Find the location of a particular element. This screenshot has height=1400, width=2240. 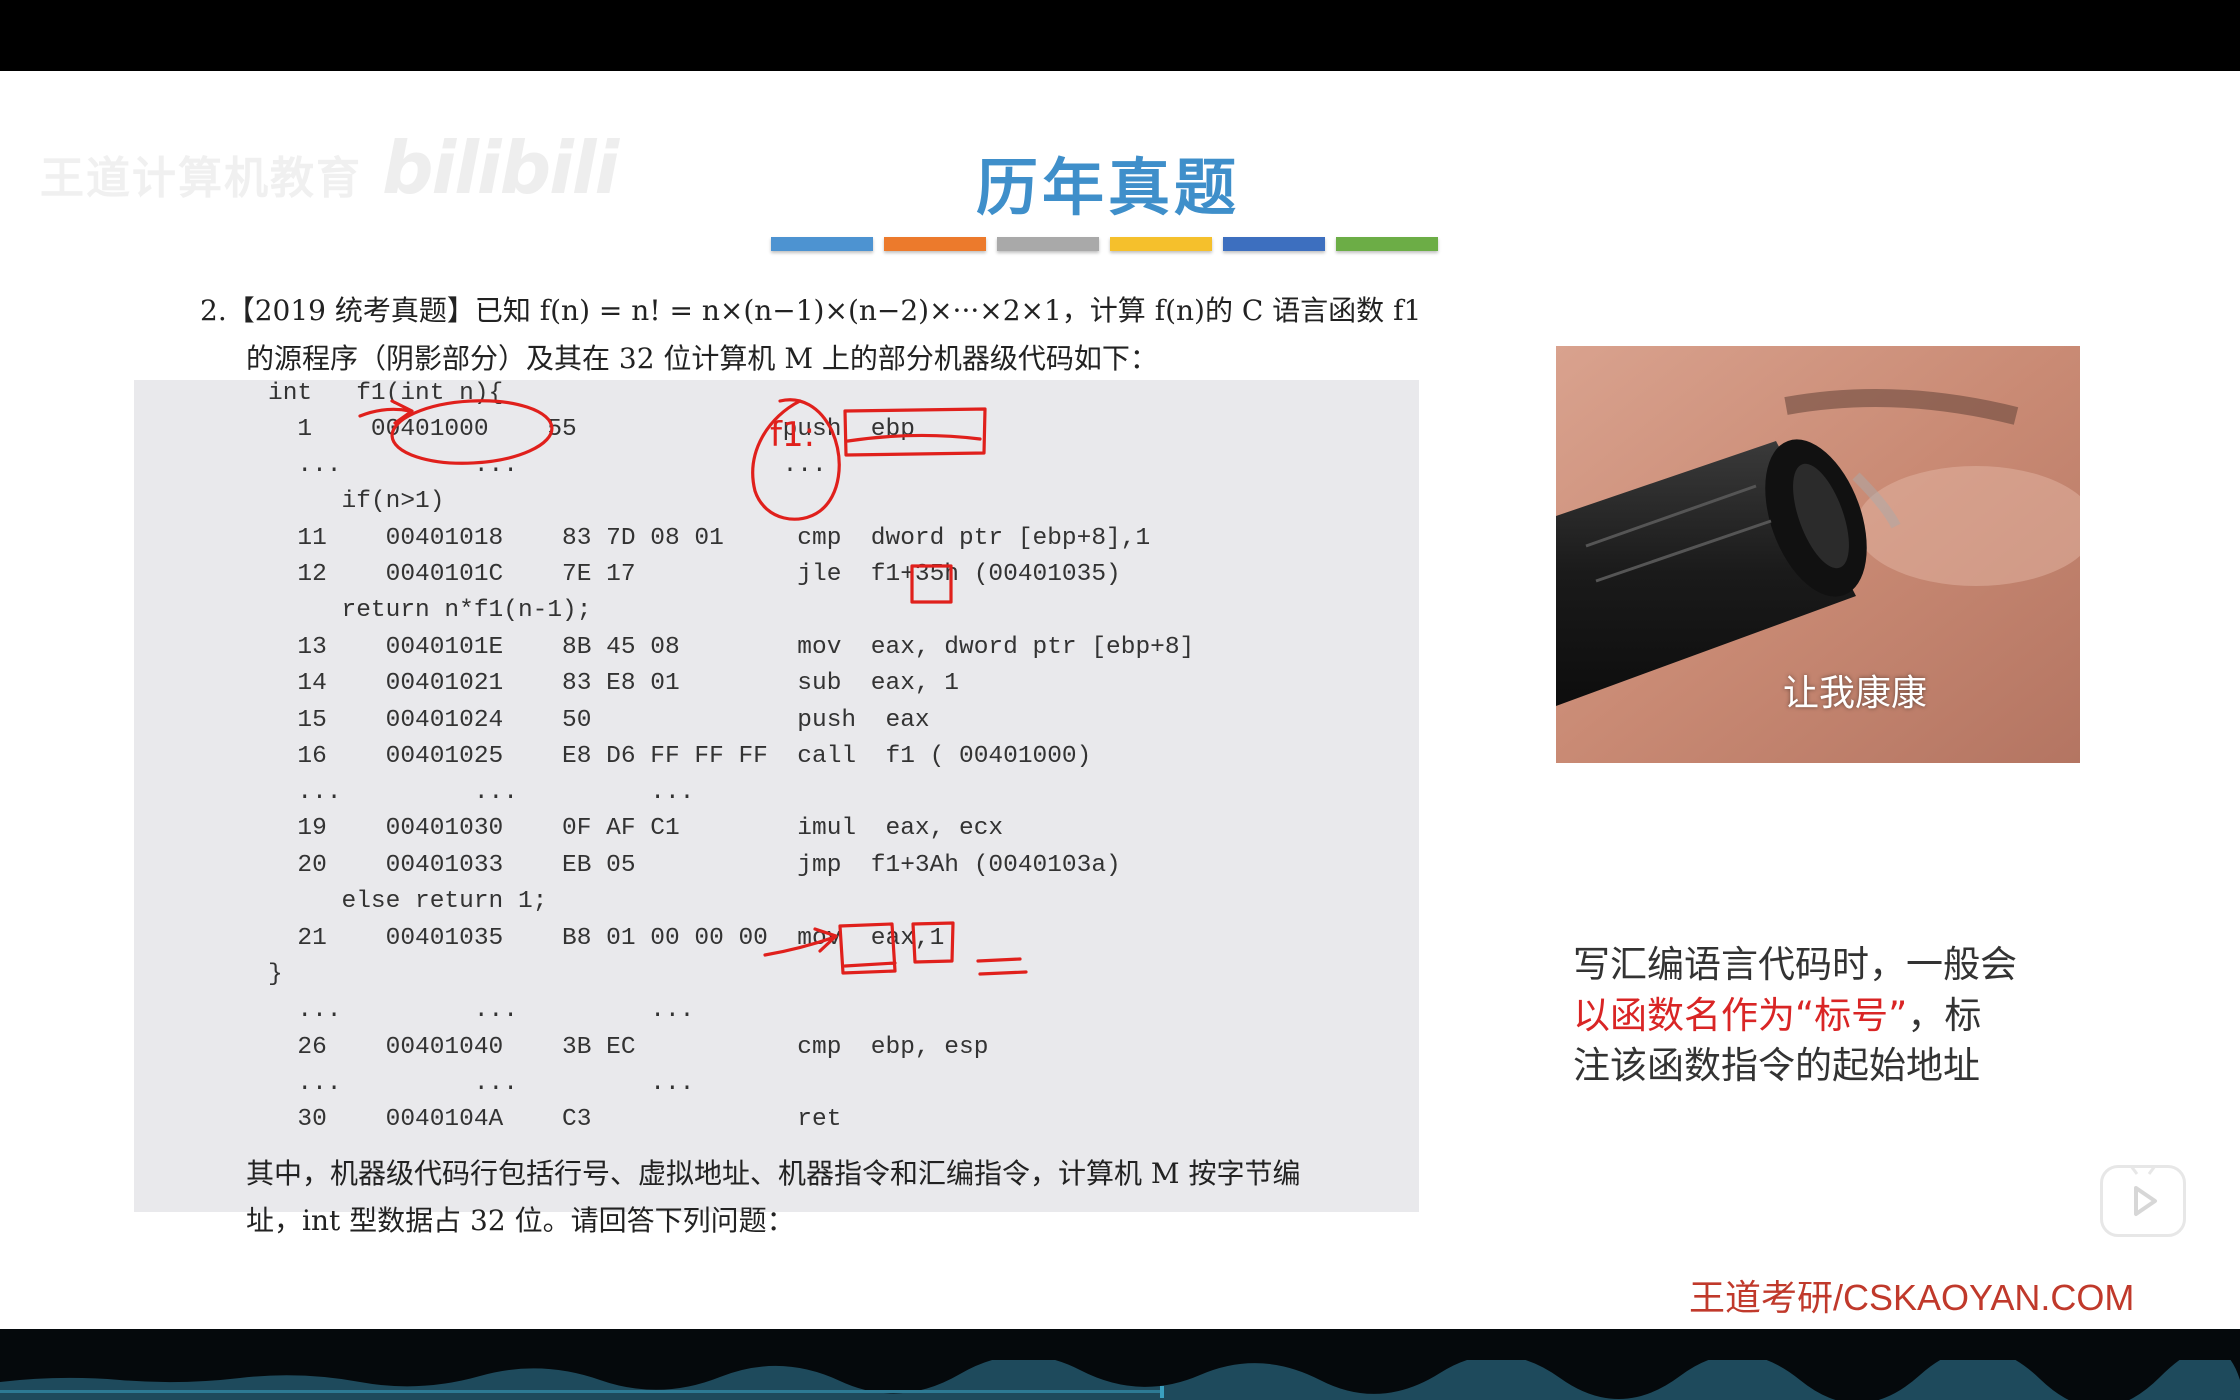

slide-title: 历年真题 is located at coordinates (1108, 187).